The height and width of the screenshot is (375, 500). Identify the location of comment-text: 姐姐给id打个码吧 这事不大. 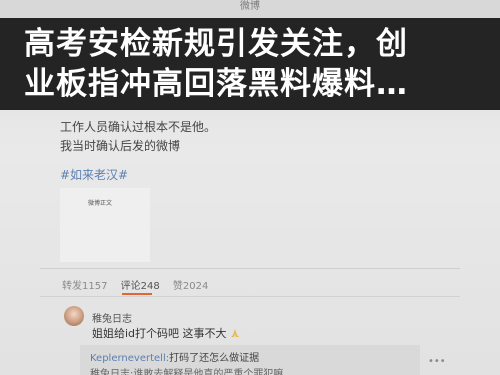
(166, 333).